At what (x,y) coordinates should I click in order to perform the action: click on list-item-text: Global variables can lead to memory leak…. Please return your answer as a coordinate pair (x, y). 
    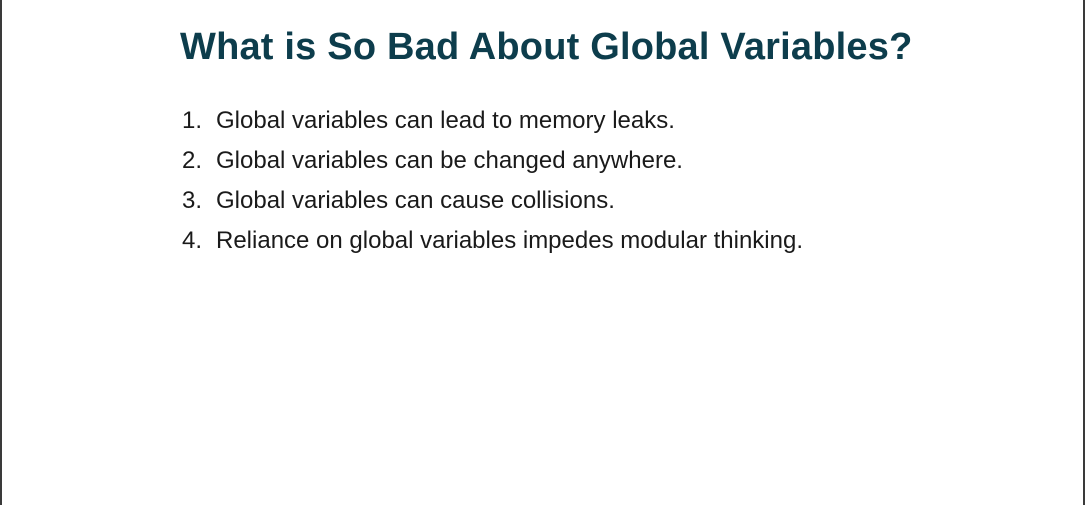
    Looking at the image, I should click on (445, 120).